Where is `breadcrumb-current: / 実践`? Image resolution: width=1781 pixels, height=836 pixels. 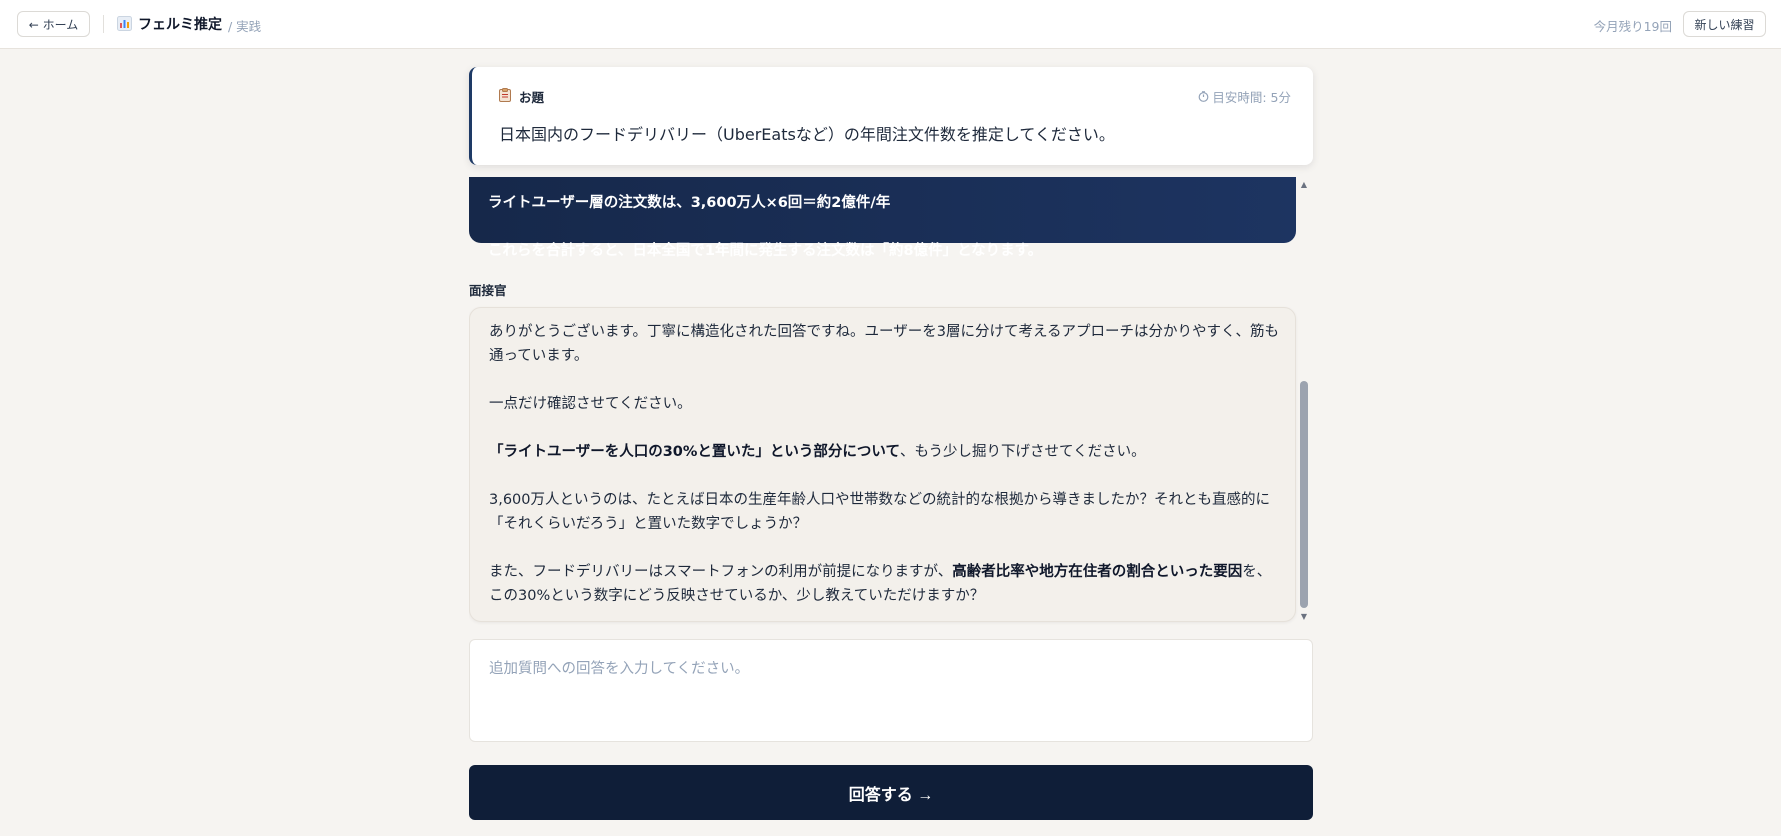
breadcrumb-current: / 実践 is located at coordinates (245, 26).